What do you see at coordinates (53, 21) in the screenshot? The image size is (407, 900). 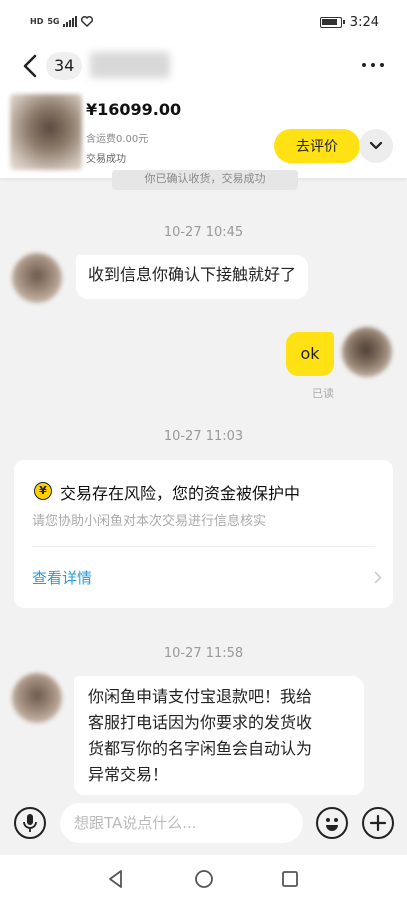 I see `network-gen-label: 5G` at bounding box center [53, 21].